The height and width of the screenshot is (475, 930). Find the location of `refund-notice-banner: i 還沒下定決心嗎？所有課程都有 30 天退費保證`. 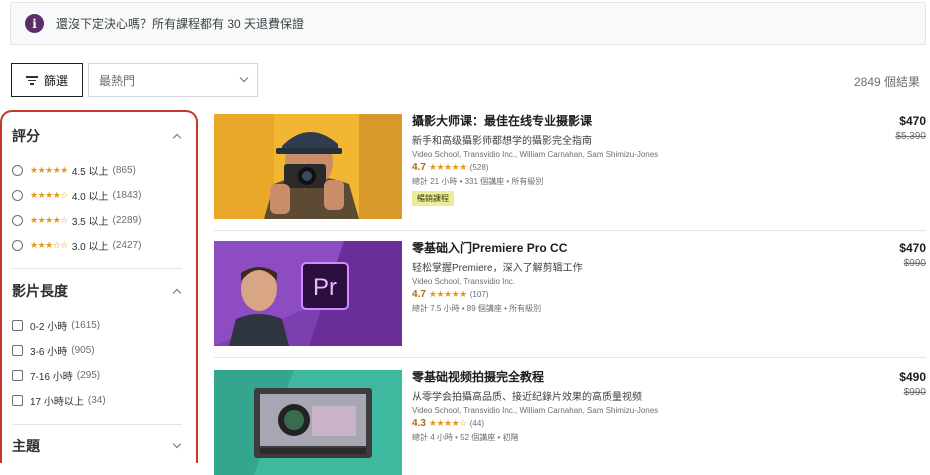

refund-notice-banner: i 還沒下定決心嗎？所有課程都有 30 天退費保證 is located at coordinates (468, 23).